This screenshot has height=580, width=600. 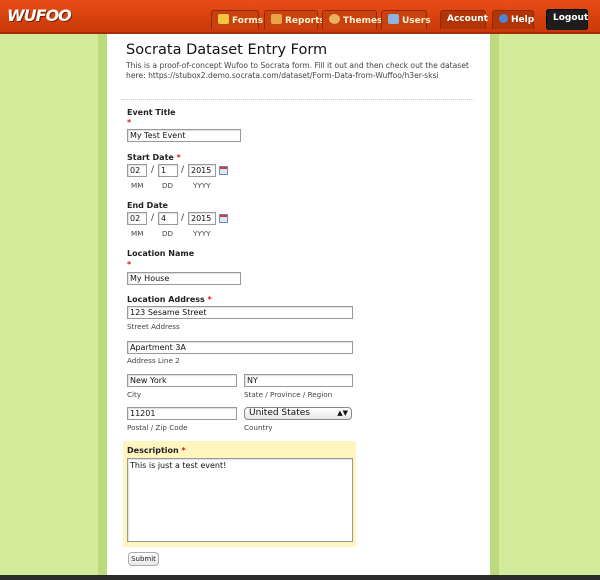 What do you see at coordinates (258, 427) in the screenshot?
I see `country-caption: Country` at bounding box center [258, 427].